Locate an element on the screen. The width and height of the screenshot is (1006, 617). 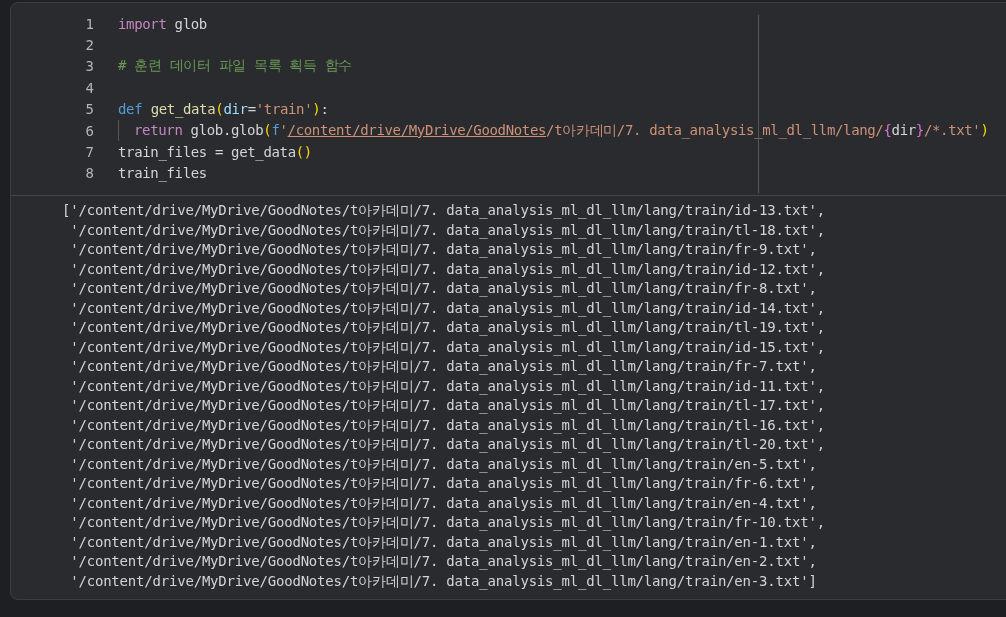
output-line: '/content/drive/MyDrive/GoodNotes/t아카데미/7. data_analysis_ml_dl_llm/lang/train/en-3.txt'] is located at coordinates (443, 581).